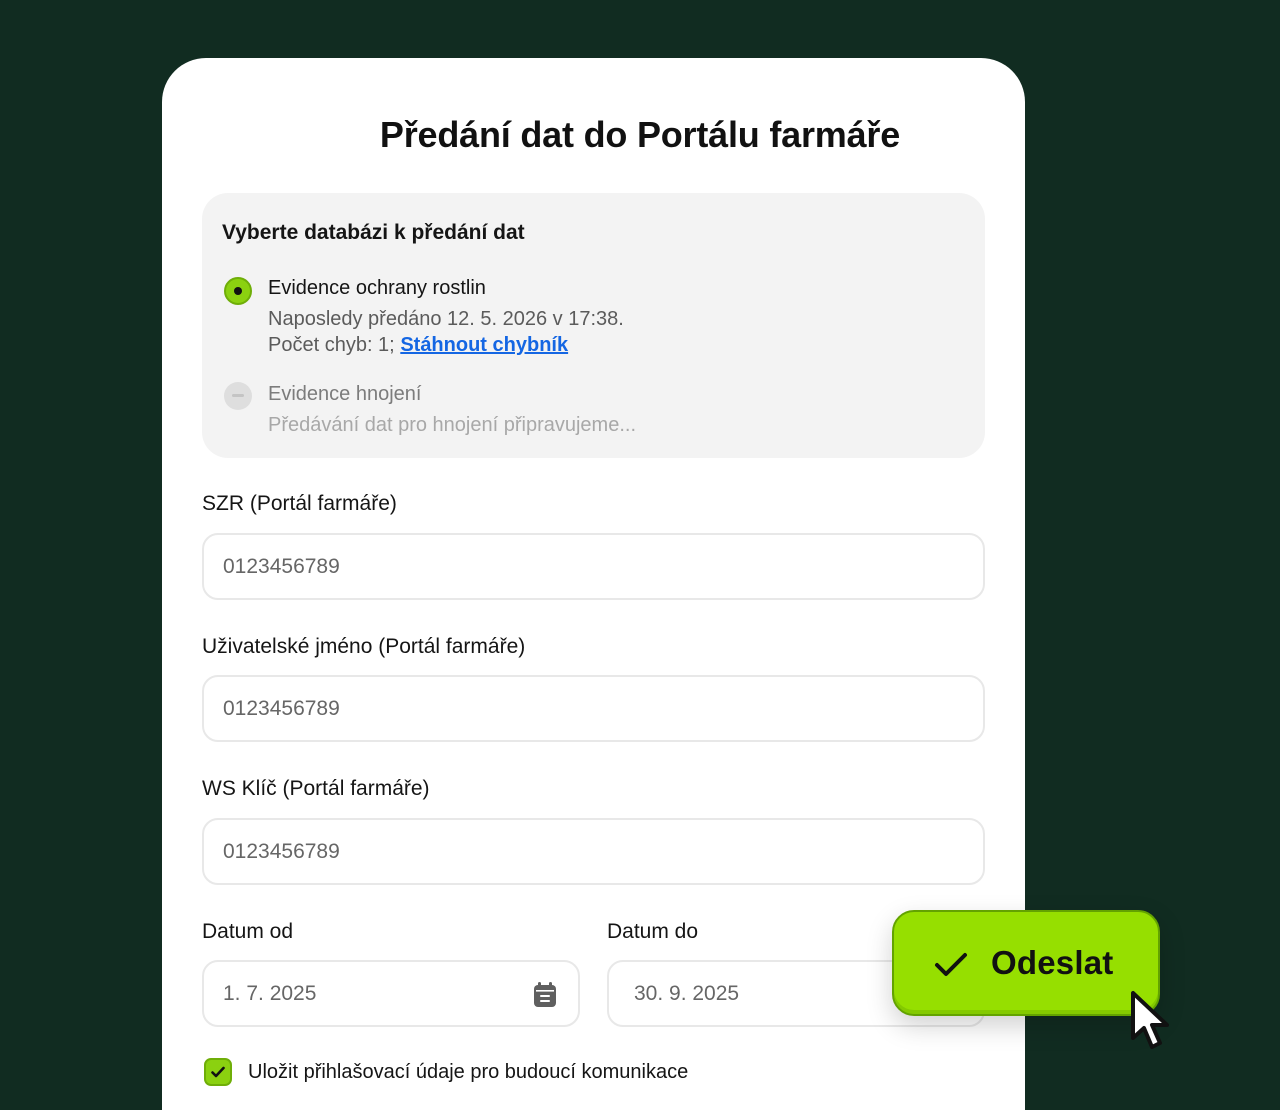 This screenshot has width=1280, height=1110. Describe the element at coordinates (373, 232) in the screenshot. I see `database-select-heading: Vyberte databázi k předání dat` at that location.